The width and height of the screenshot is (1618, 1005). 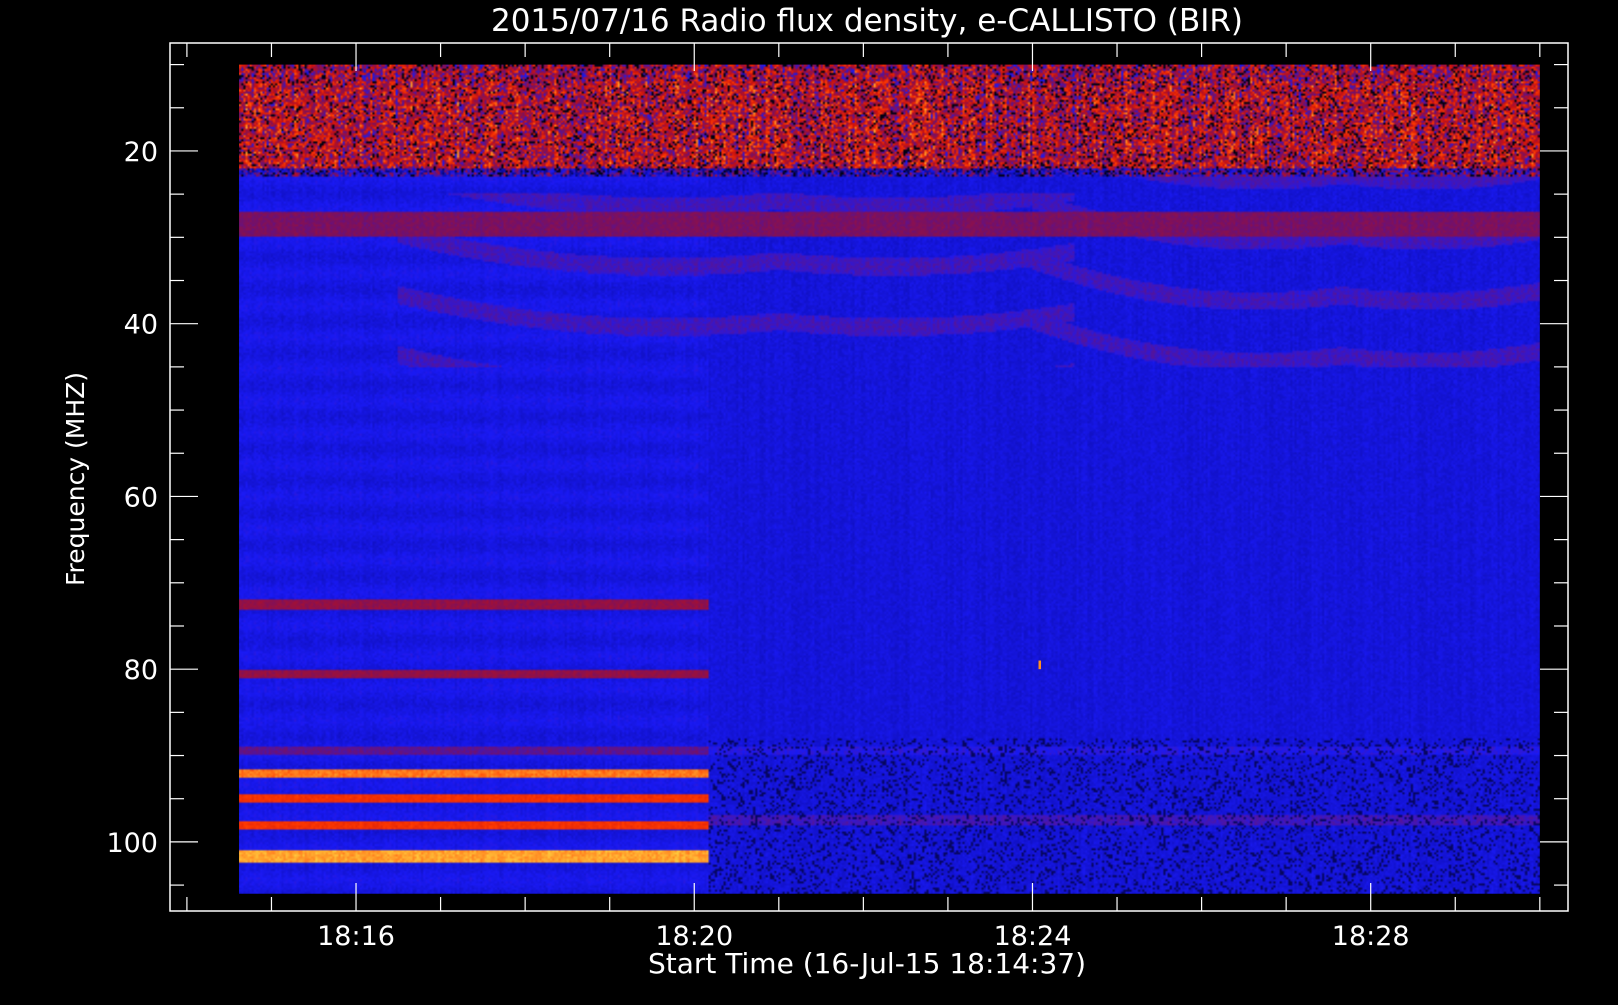 What do you see at coordinates (132, 843) in the screenshot?
I see `y-tick-label: 100` at bounding box center [132, 843].